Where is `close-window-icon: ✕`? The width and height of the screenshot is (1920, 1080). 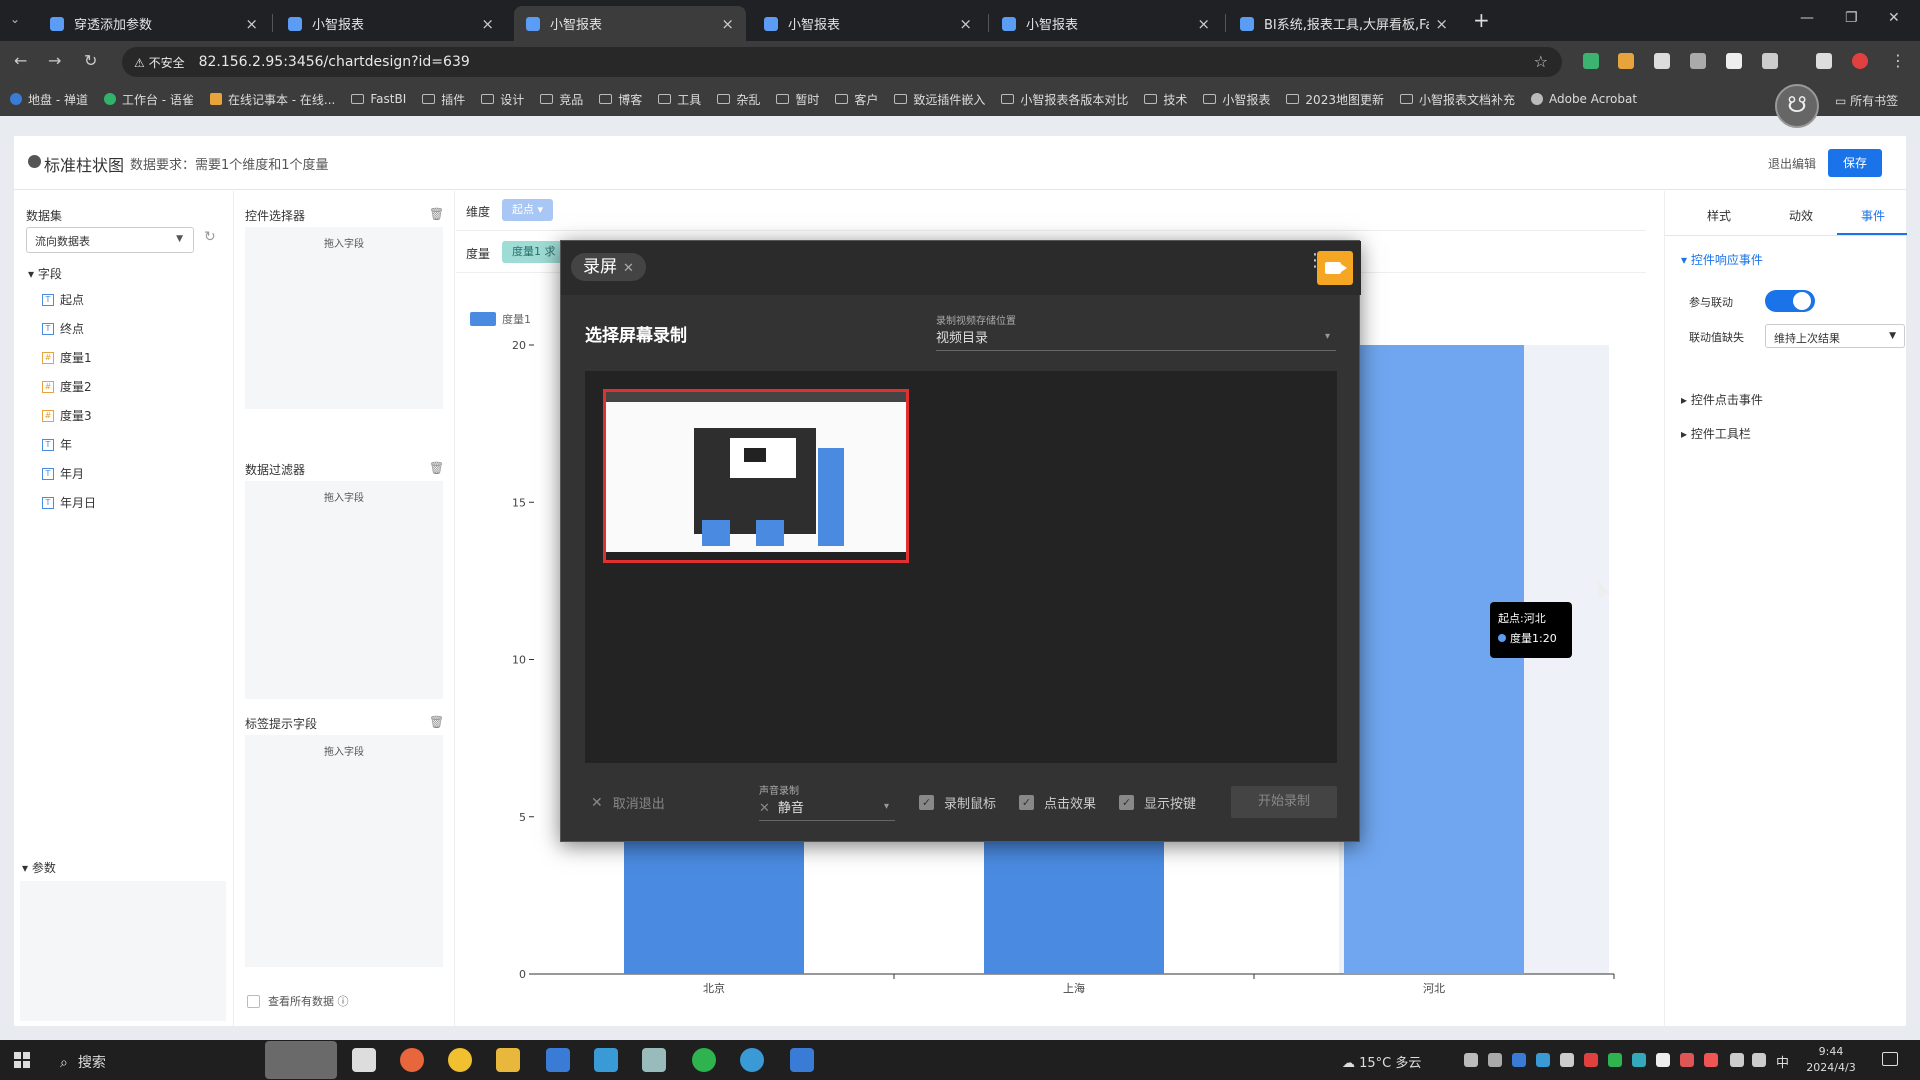
close-window-icon: ✕ is located at coordinates (1894, 18).